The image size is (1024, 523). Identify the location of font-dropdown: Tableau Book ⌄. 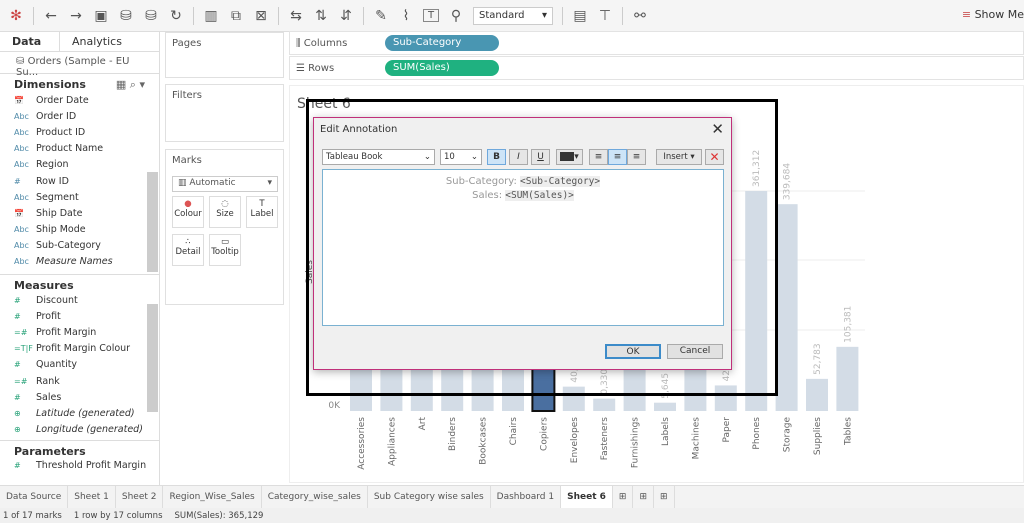
(378, 157).